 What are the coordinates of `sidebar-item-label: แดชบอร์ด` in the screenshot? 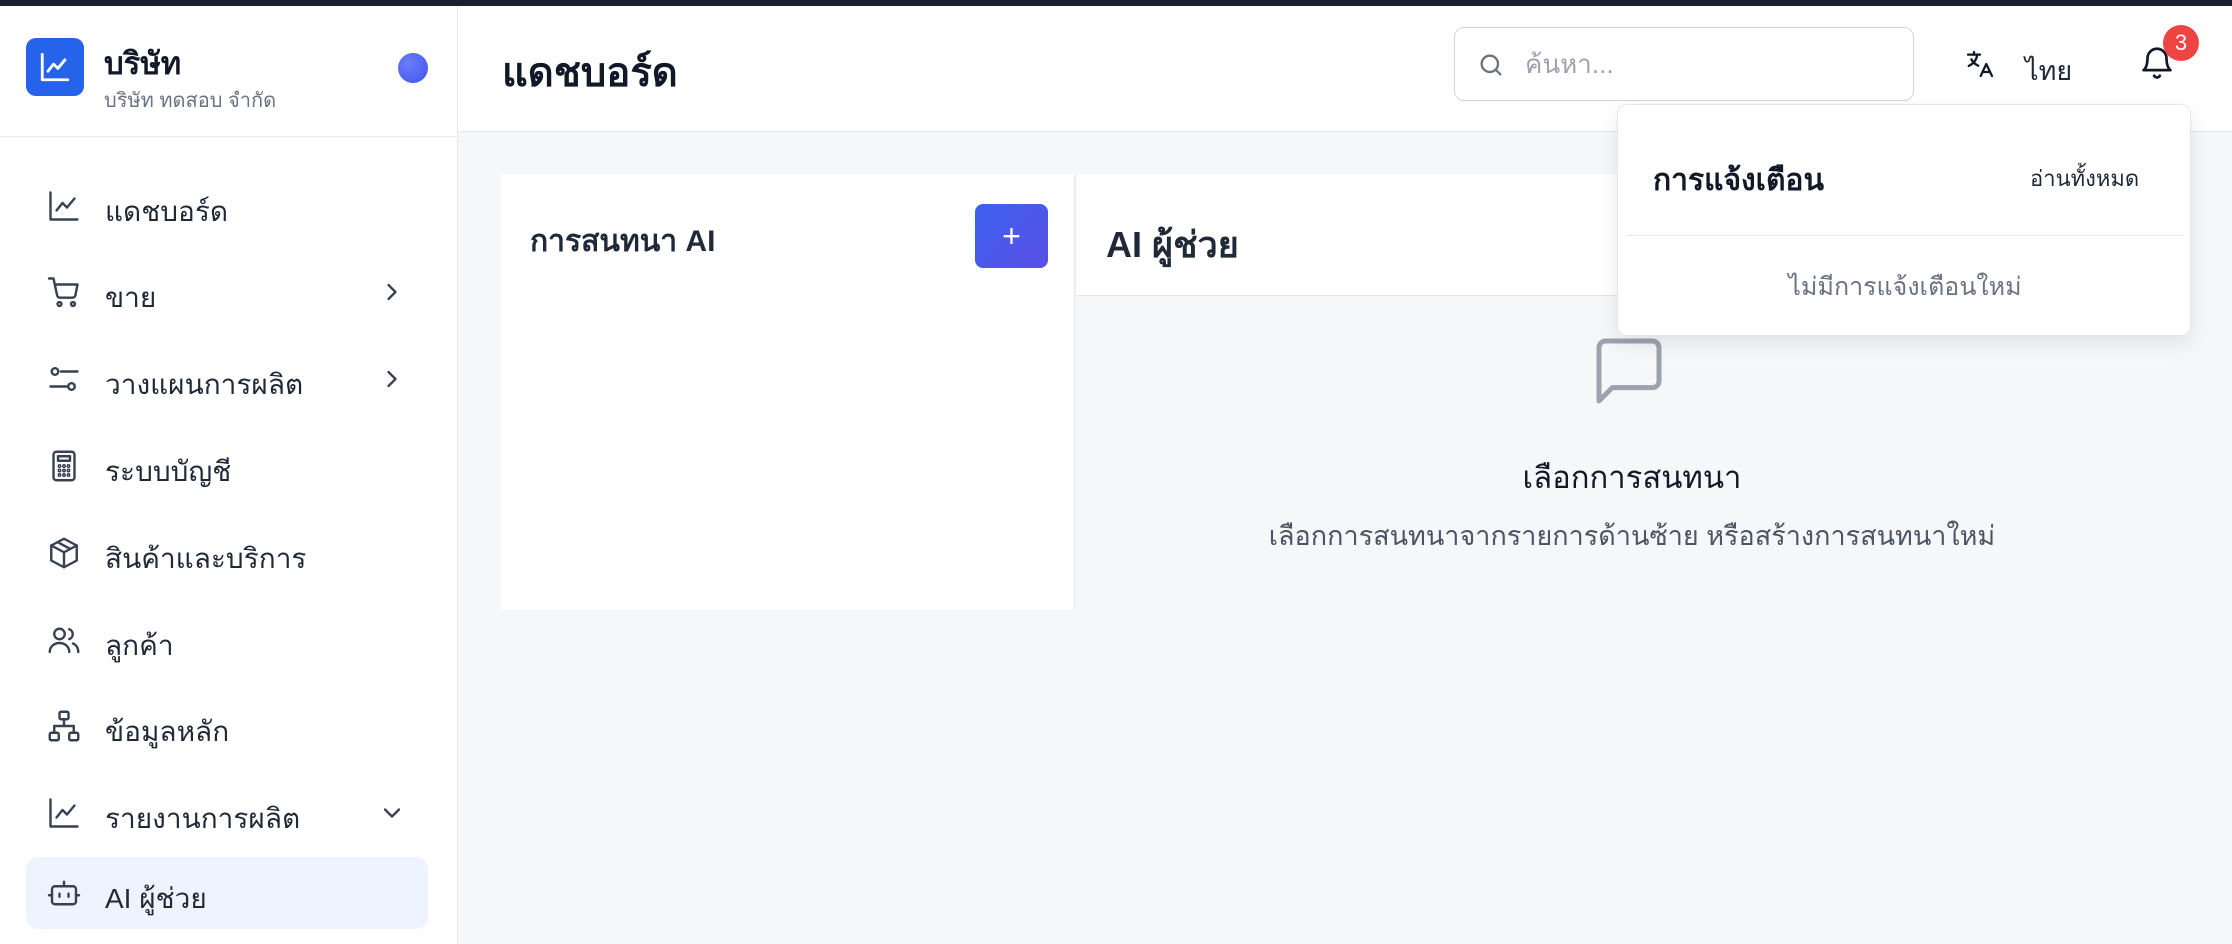 It's located at (167, 211).